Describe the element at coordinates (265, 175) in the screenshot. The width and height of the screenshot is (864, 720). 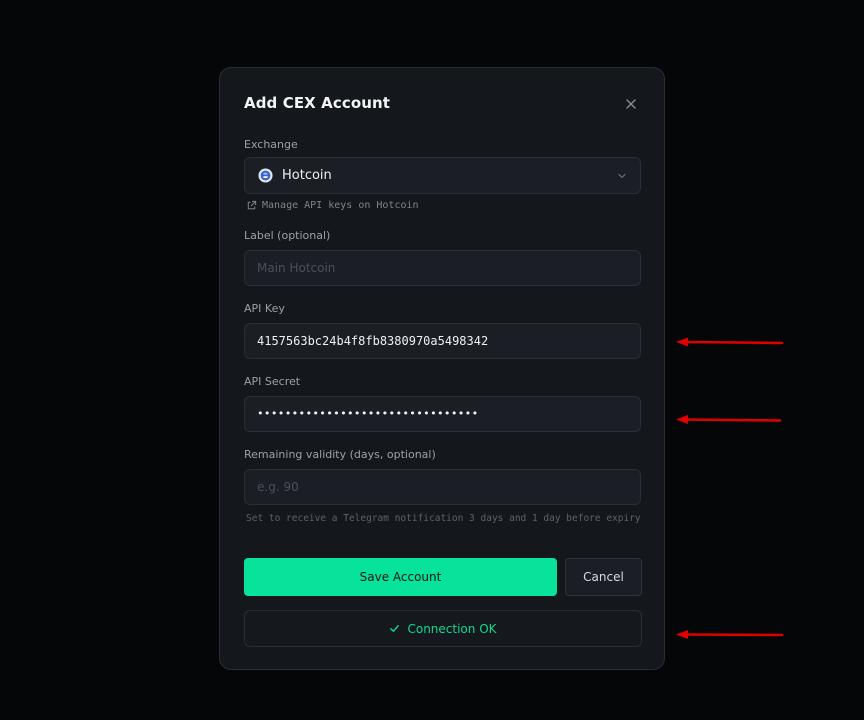
I see `hotcoin-logo-icon` at that location.